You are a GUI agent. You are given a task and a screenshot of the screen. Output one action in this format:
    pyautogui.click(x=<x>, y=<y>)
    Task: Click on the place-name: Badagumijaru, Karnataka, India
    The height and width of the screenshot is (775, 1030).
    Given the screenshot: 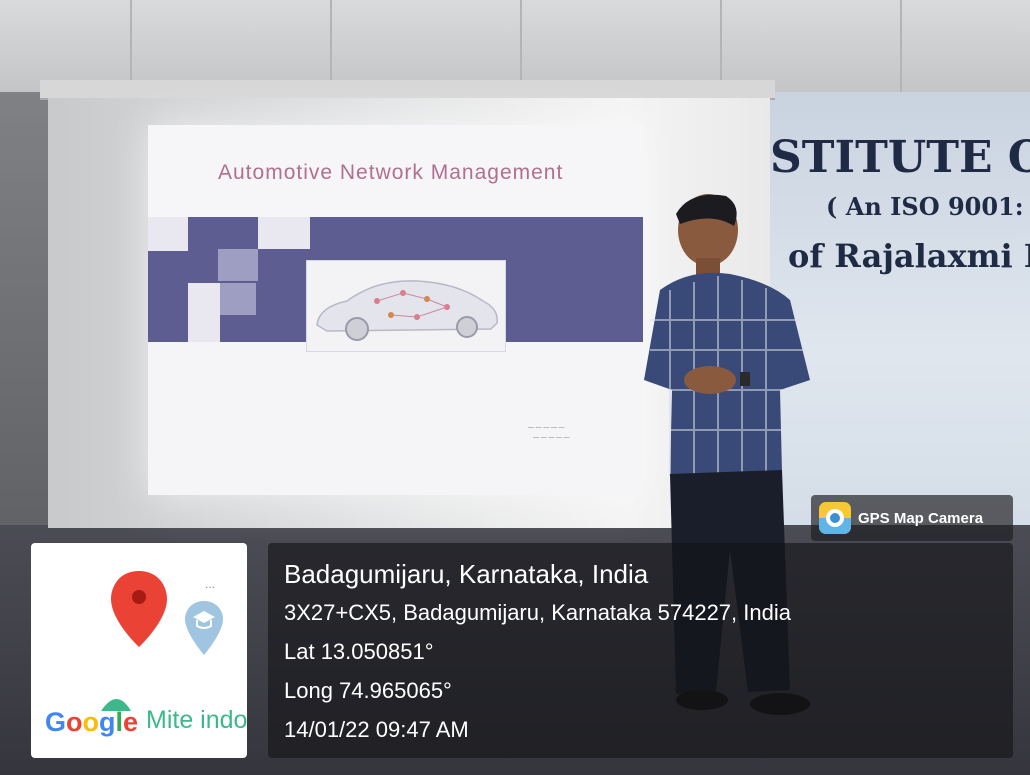 What is the action you would take?
    pyautogui.click(x=466, y=574)
    